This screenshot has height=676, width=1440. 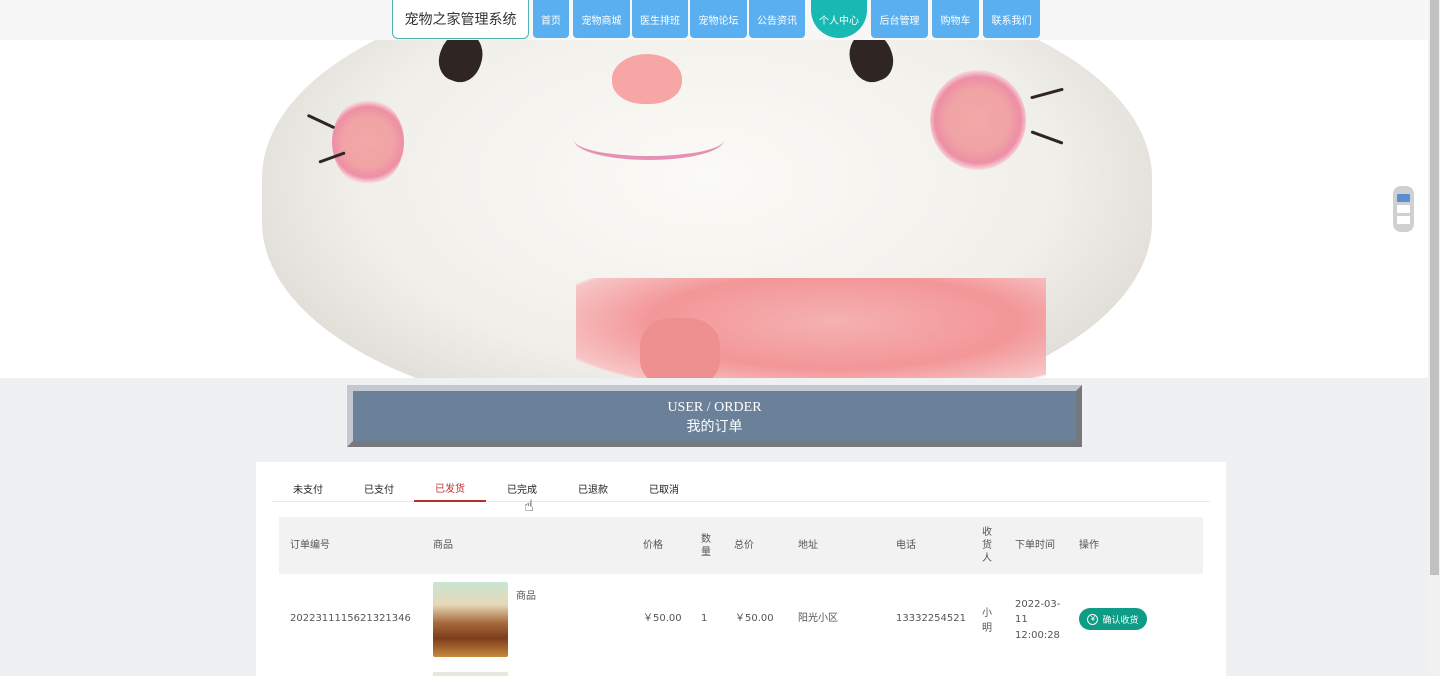 What do you see at coordinates (704, 619) in the screenshot?
I see `cell-qty: 1` at bounding box center [704, 619].